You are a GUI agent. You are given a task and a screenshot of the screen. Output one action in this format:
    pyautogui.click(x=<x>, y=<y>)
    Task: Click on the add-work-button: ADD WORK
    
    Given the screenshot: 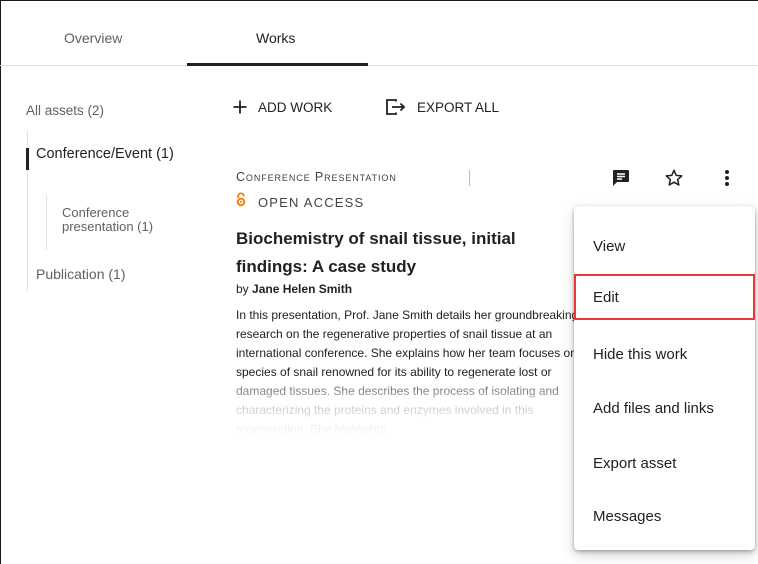 What is the action you would take?
    pyautogui.click(x=282, y=107)
    